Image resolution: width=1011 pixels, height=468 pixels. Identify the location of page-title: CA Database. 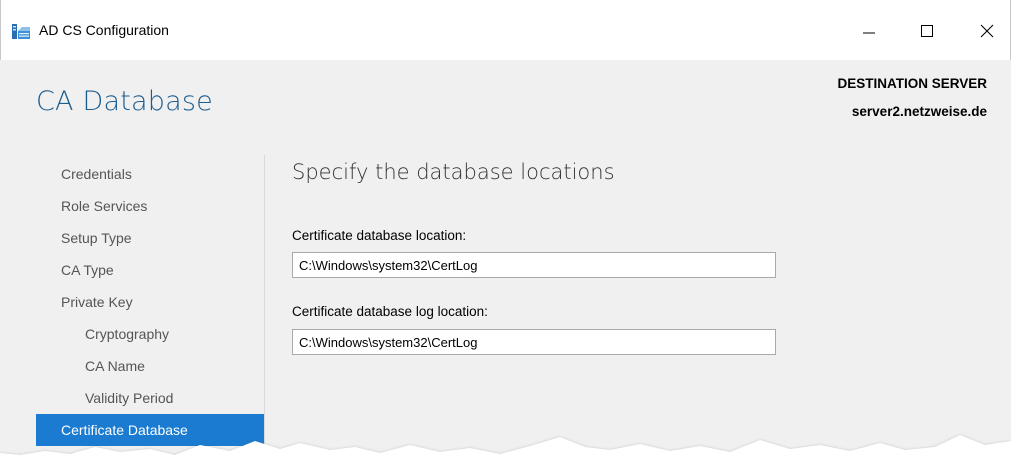
(124, 101).